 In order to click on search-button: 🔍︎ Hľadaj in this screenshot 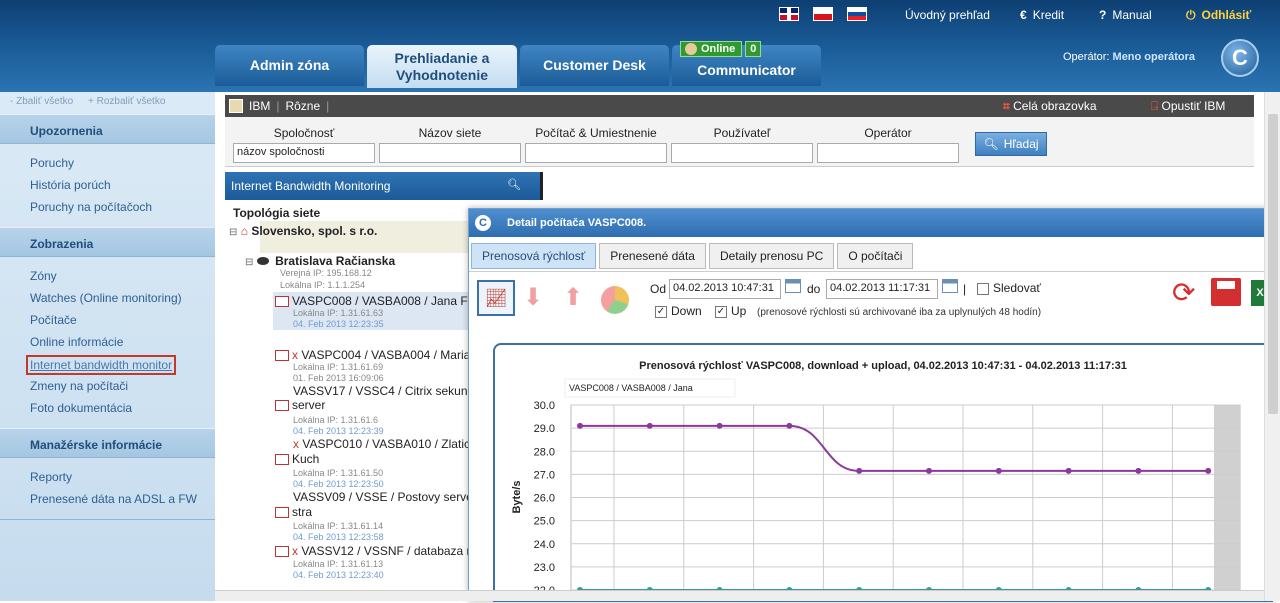, I will do `click(1011, 144)`.